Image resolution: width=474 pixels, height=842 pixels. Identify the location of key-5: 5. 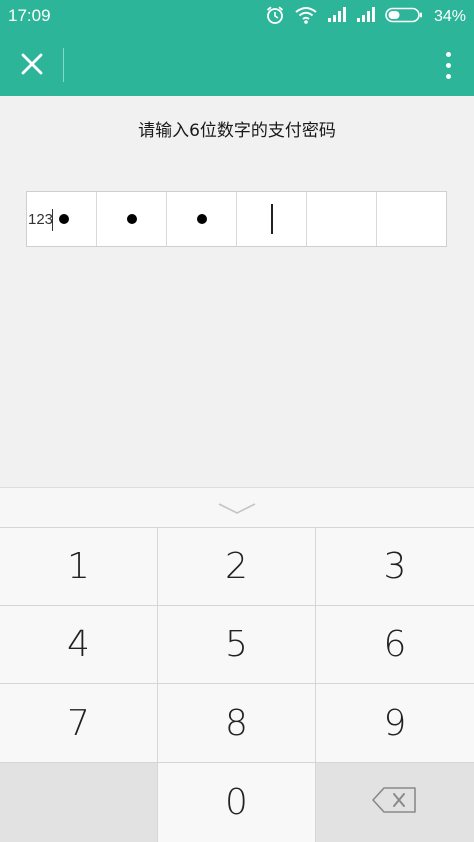
(237, 645).